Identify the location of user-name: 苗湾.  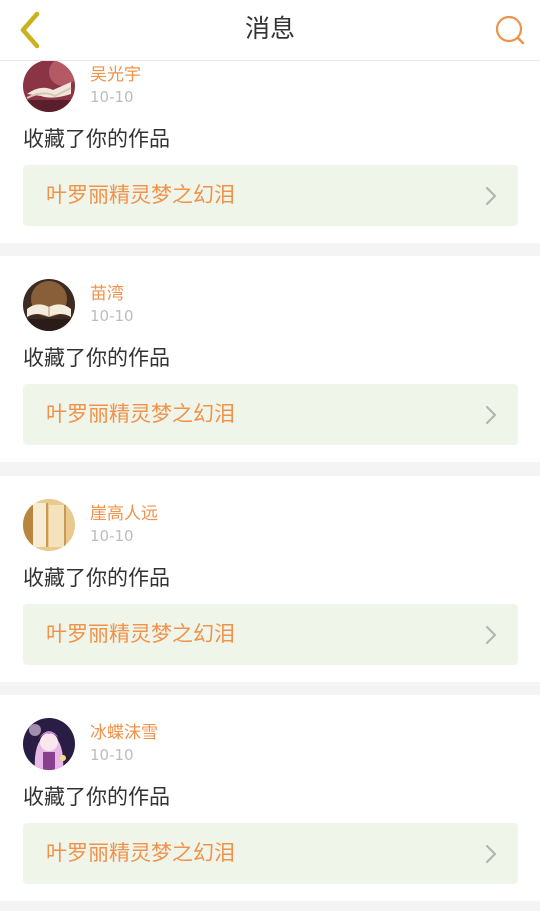
(107, 294).